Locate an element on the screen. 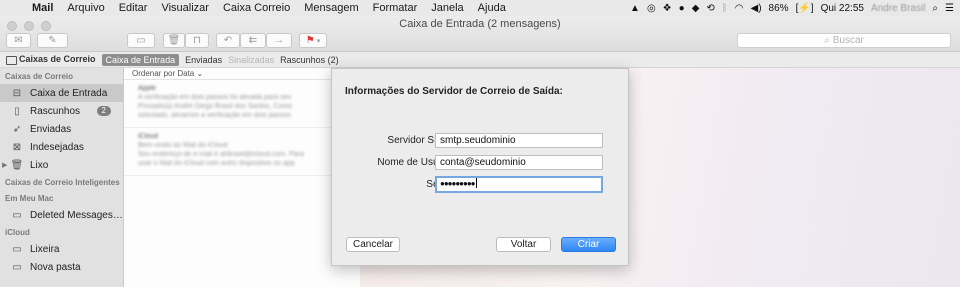 The width and height of the screenshot is (960, 287). evernote-icon: ◆ is located at coordinates (696, 8).